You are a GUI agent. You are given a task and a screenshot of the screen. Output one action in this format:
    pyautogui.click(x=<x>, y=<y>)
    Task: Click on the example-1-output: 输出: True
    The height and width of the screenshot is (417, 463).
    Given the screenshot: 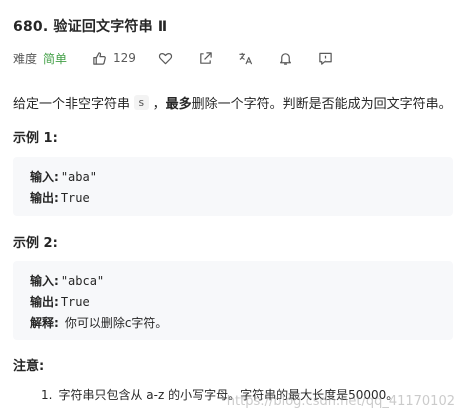 What is the action you would take?
    pyautogui.click(x=60, y=197)
    